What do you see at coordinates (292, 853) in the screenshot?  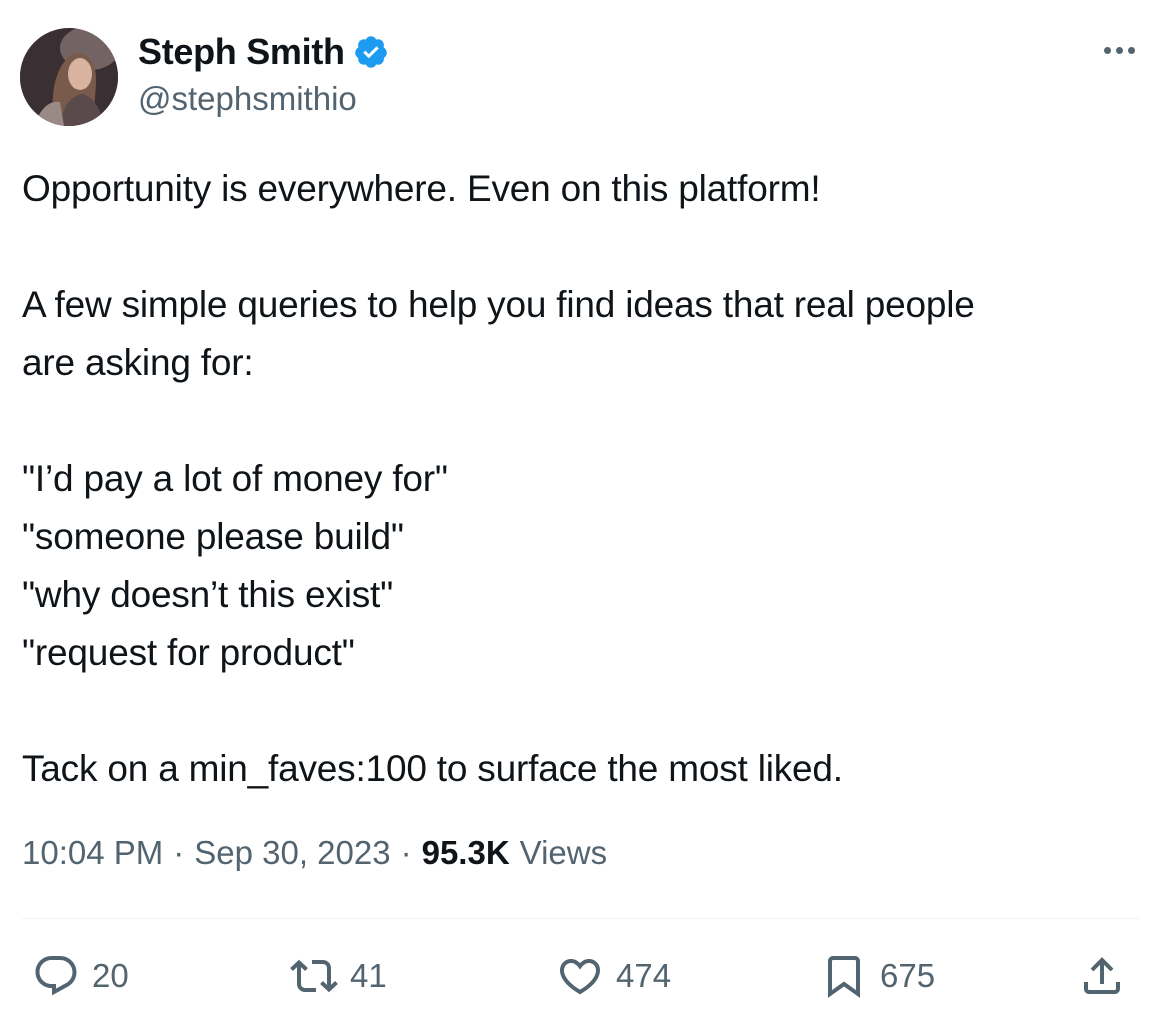 I see `tweet-date: Sep 30, 2023` at bounding box center [292, 853].